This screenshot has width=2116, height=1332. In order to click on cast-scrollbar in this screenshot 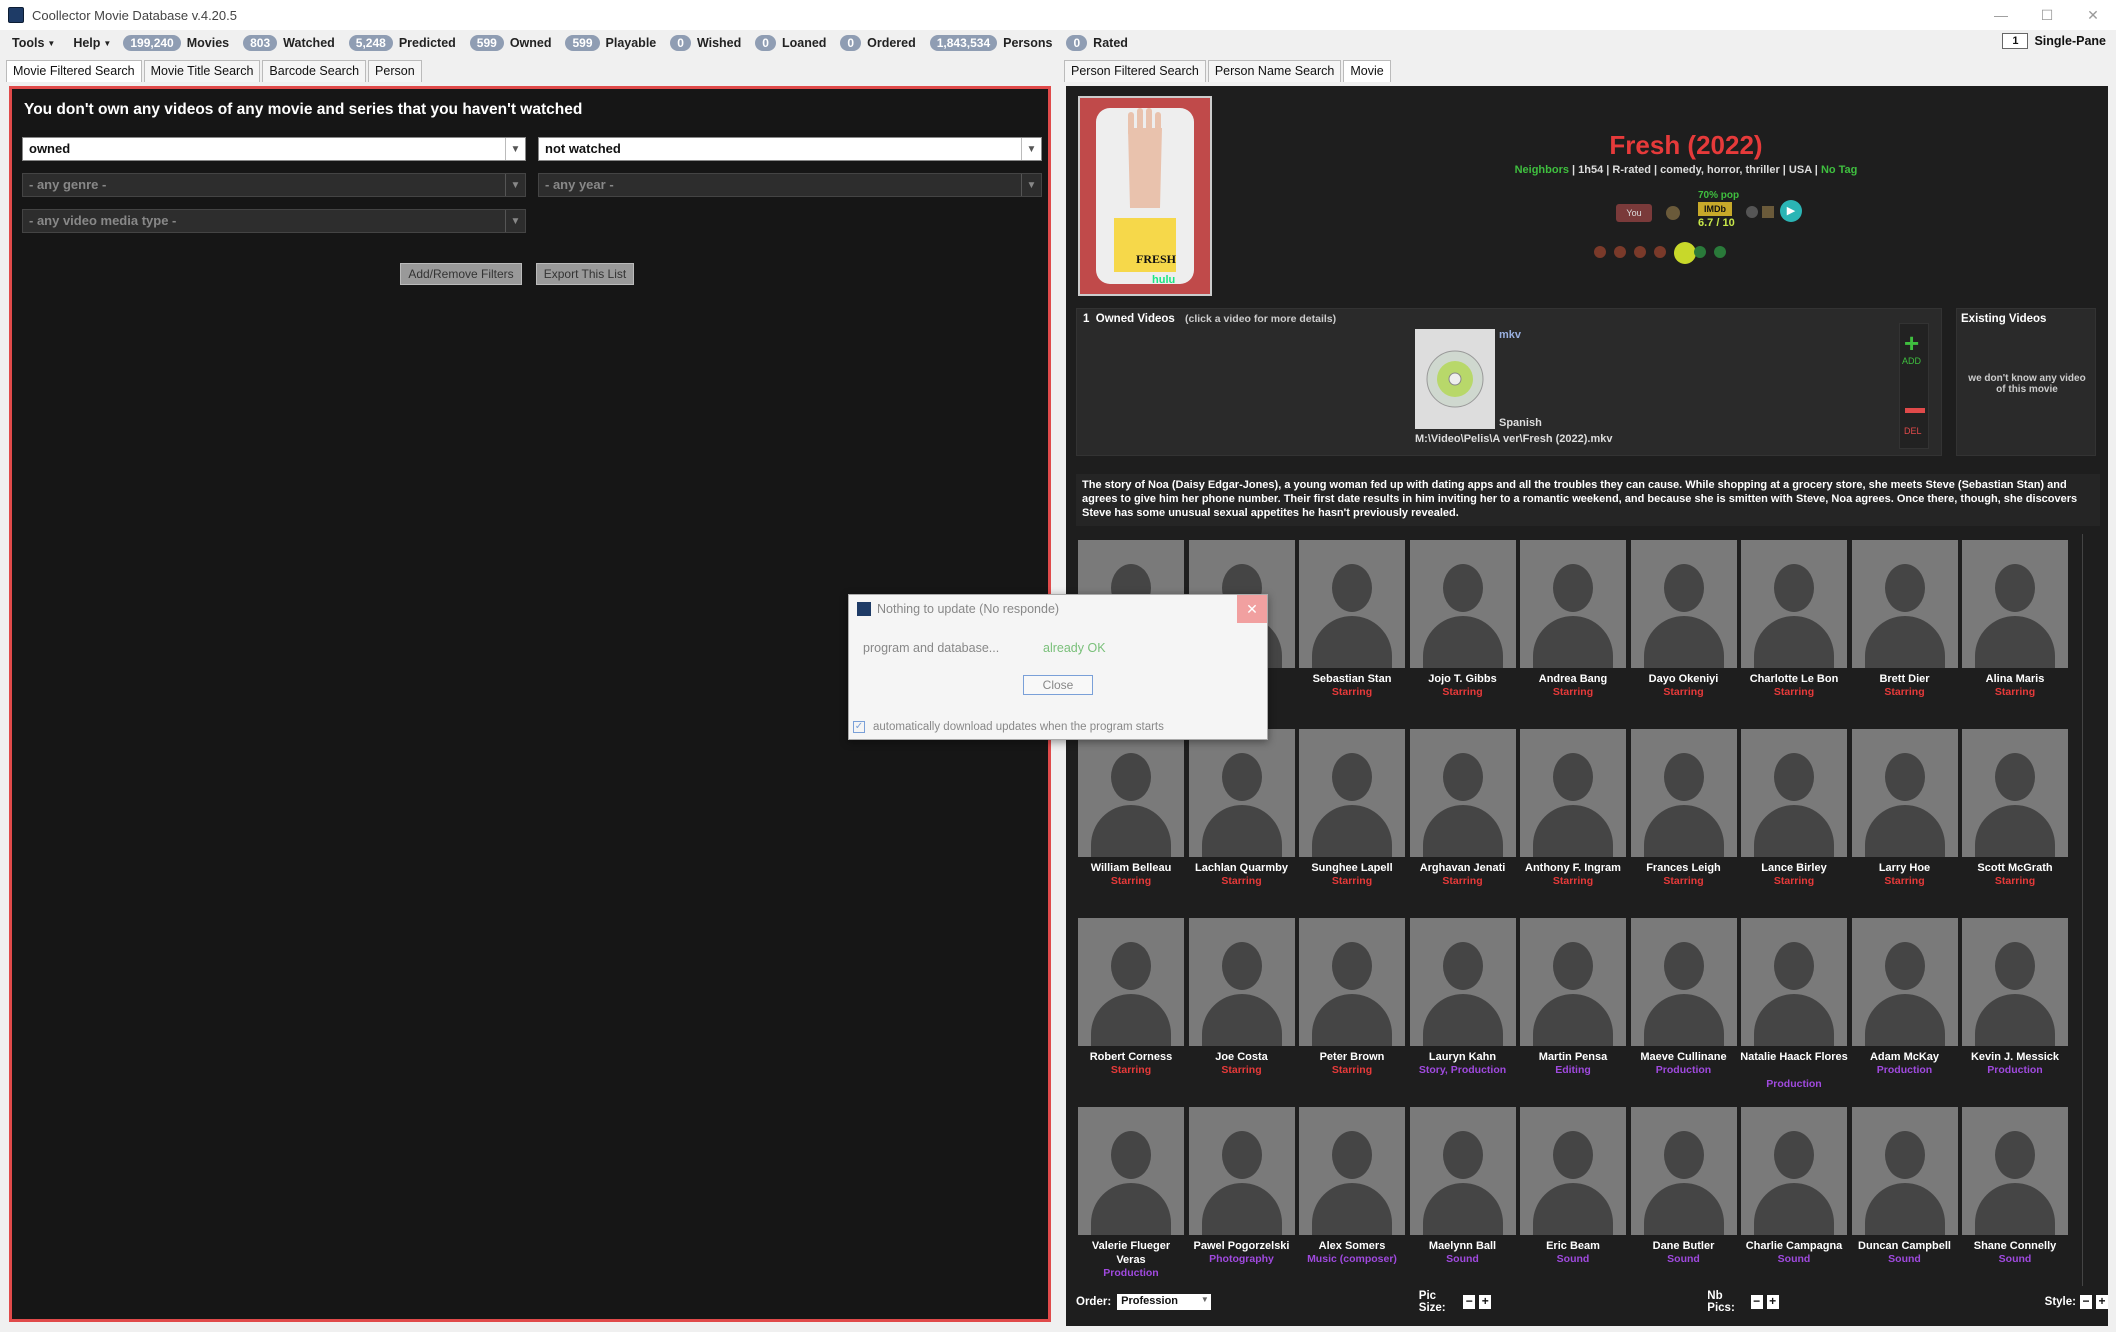, I will do `click(2089, 910)`.